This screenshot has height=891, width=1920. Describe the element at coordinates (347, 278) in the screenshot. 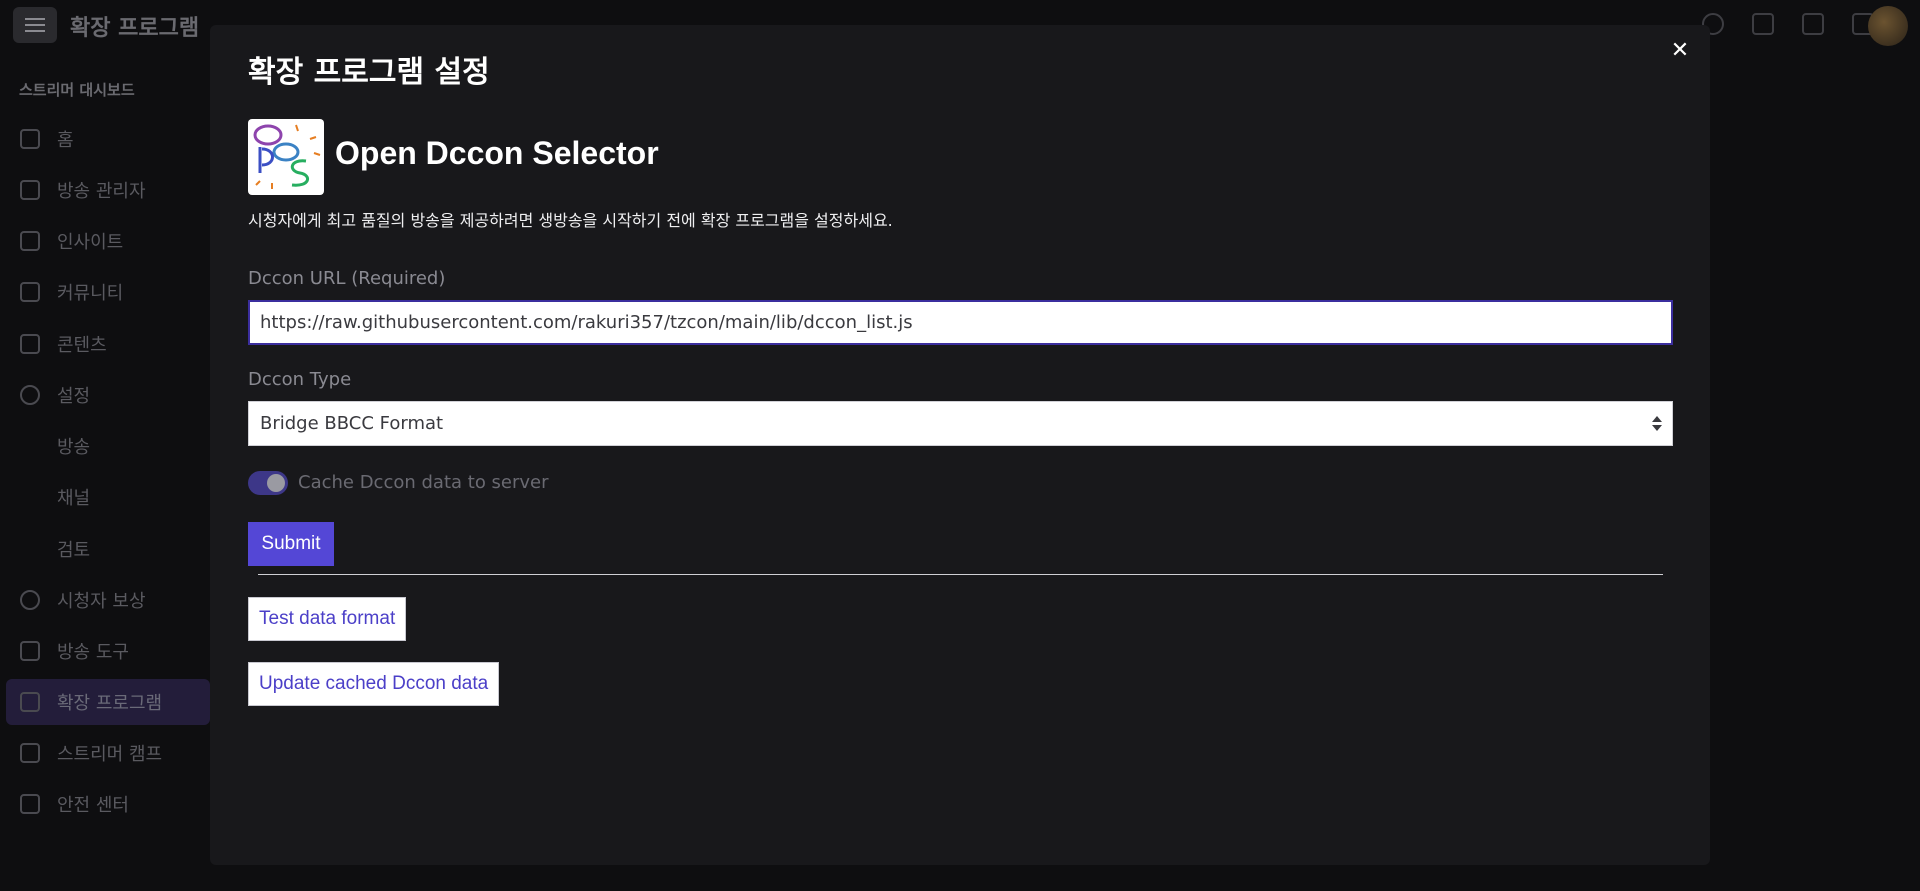

I see `url-field-label: Dccon URL (Required)` at that location.